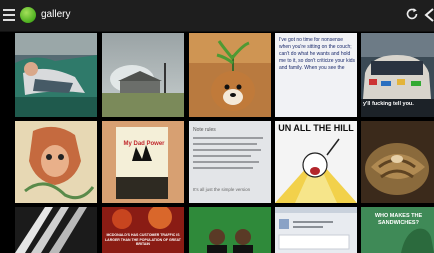 This screenshot has height=253, width=434. I want to click on menu-icon, so click(9, 15).